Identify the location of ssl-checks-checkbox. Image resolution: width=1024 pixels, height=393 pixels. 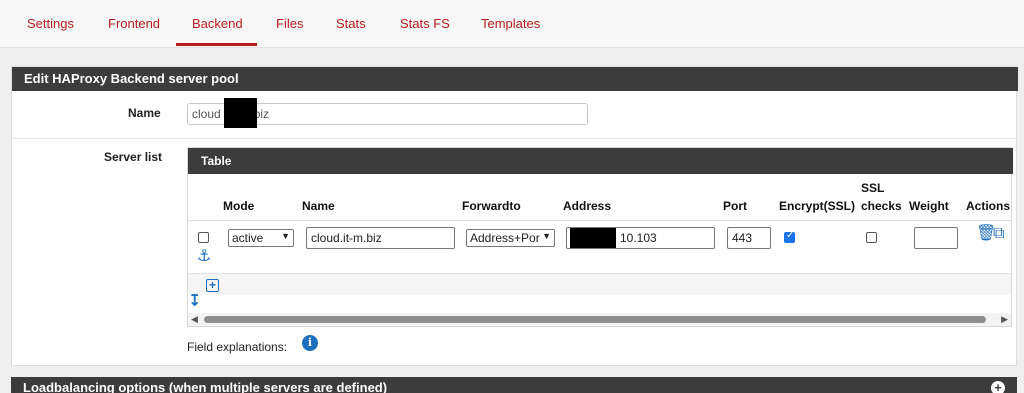
(871, 237).